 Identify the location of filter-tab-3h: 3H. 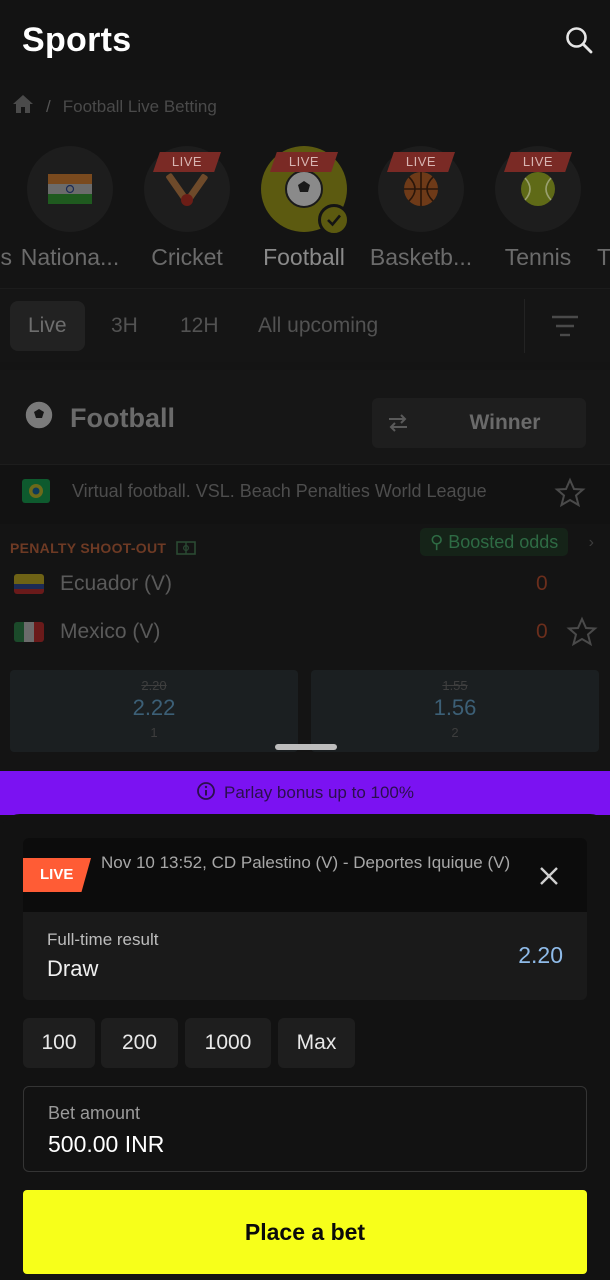
(124, 326).